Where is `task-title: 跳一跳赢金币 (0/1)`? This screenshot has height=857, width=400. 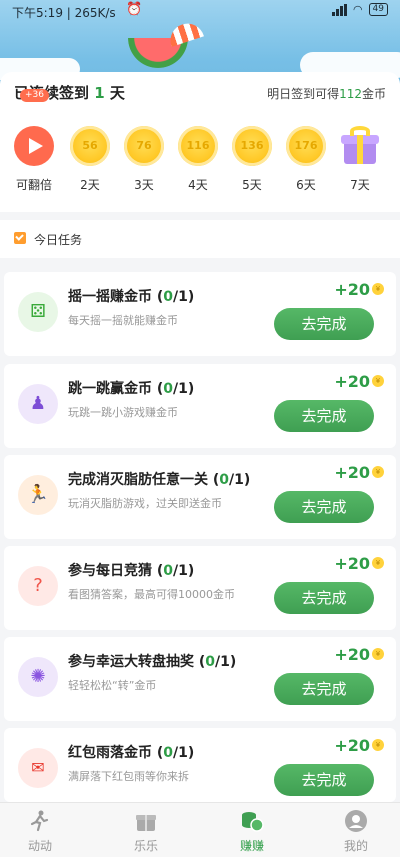
task-title: 跳一跳赢金币 (0/1) is located at coordinates (131, 389).